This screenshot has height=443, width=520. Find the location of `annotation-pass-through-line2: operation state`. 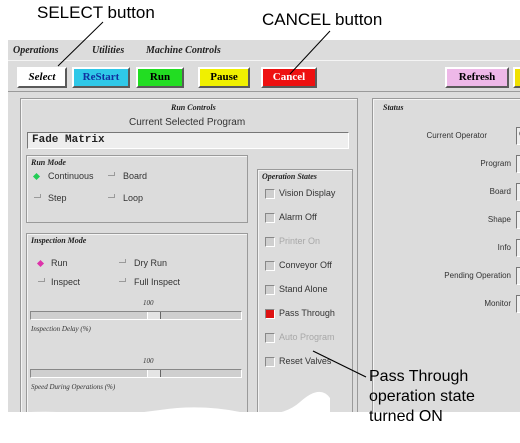

annotation-pass-through-line2: operation state is located at coordinates (422, 396).